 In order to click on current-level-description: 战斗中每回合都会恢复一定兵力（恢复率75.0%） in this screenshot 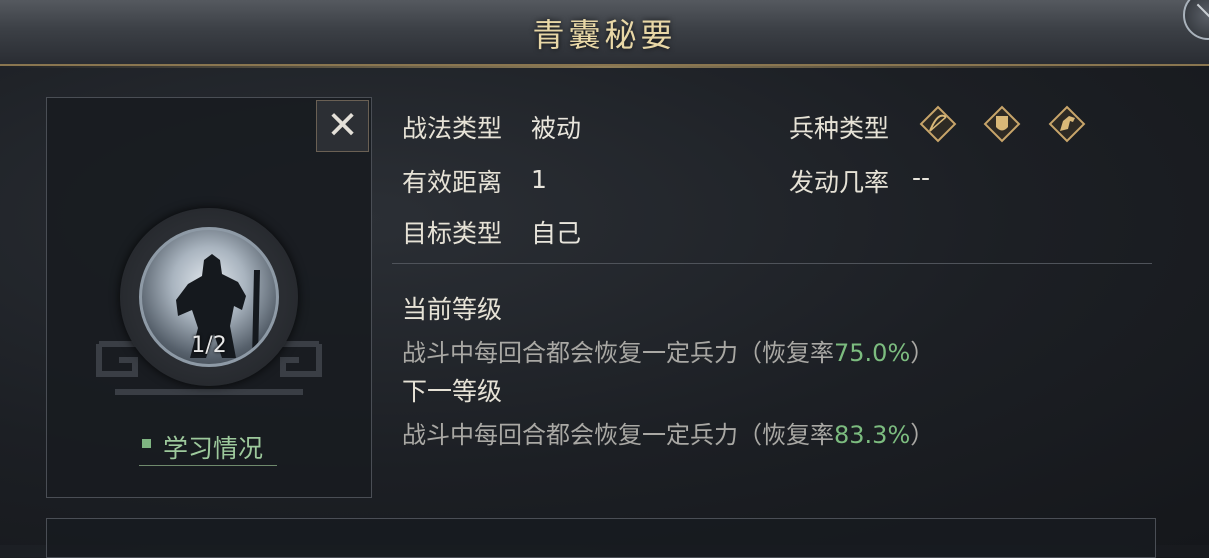, I will do `click(668, 350)`.